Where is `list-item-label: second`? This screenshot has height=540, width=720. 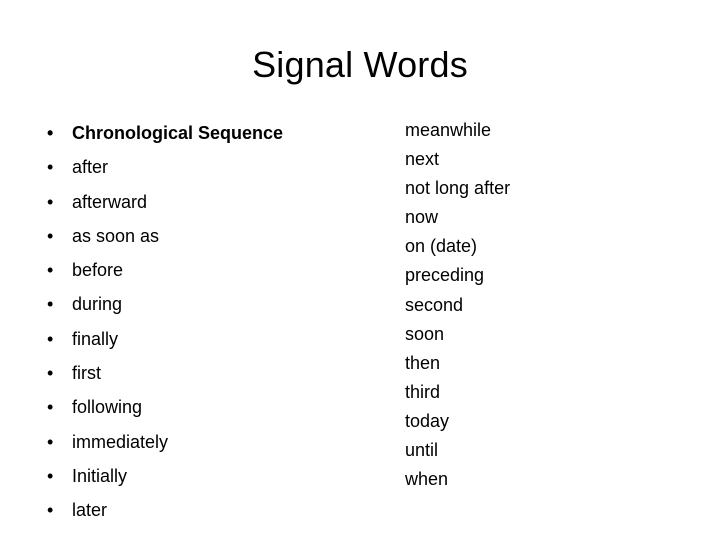 list-item-label: second is located at coordinates (434, 304).